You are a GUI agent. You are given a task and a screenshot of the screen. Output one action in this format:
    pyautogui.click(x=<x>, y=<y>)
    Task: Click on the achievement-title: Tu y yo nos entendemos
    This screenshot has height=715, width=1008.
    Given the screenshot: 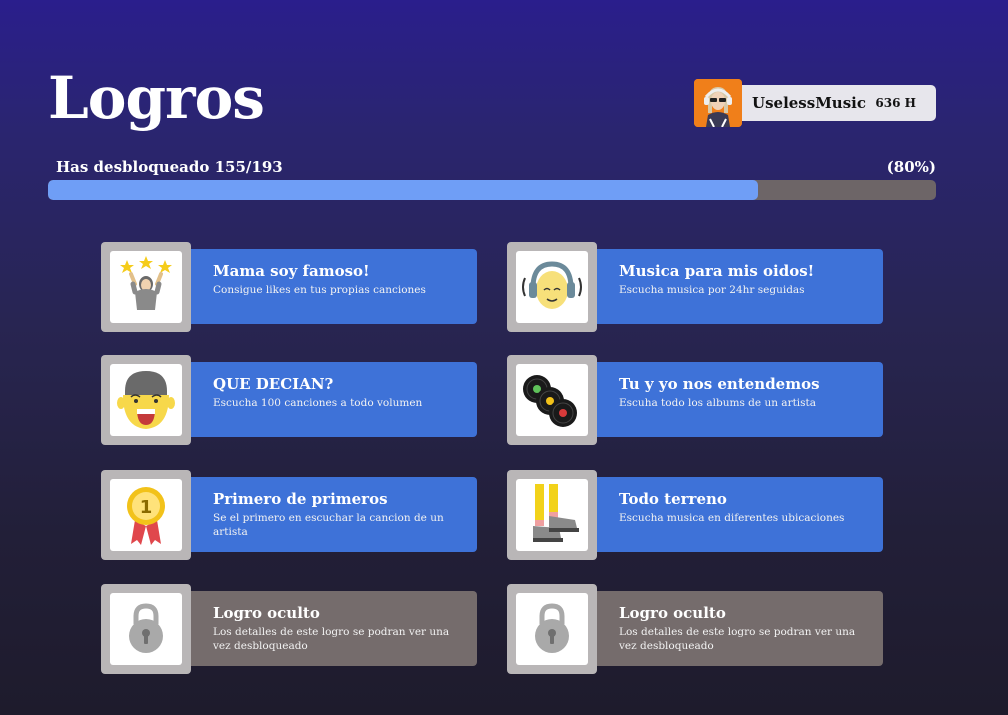 What is the action you would take?
    pyautogui.click(x=719, y=384)
    